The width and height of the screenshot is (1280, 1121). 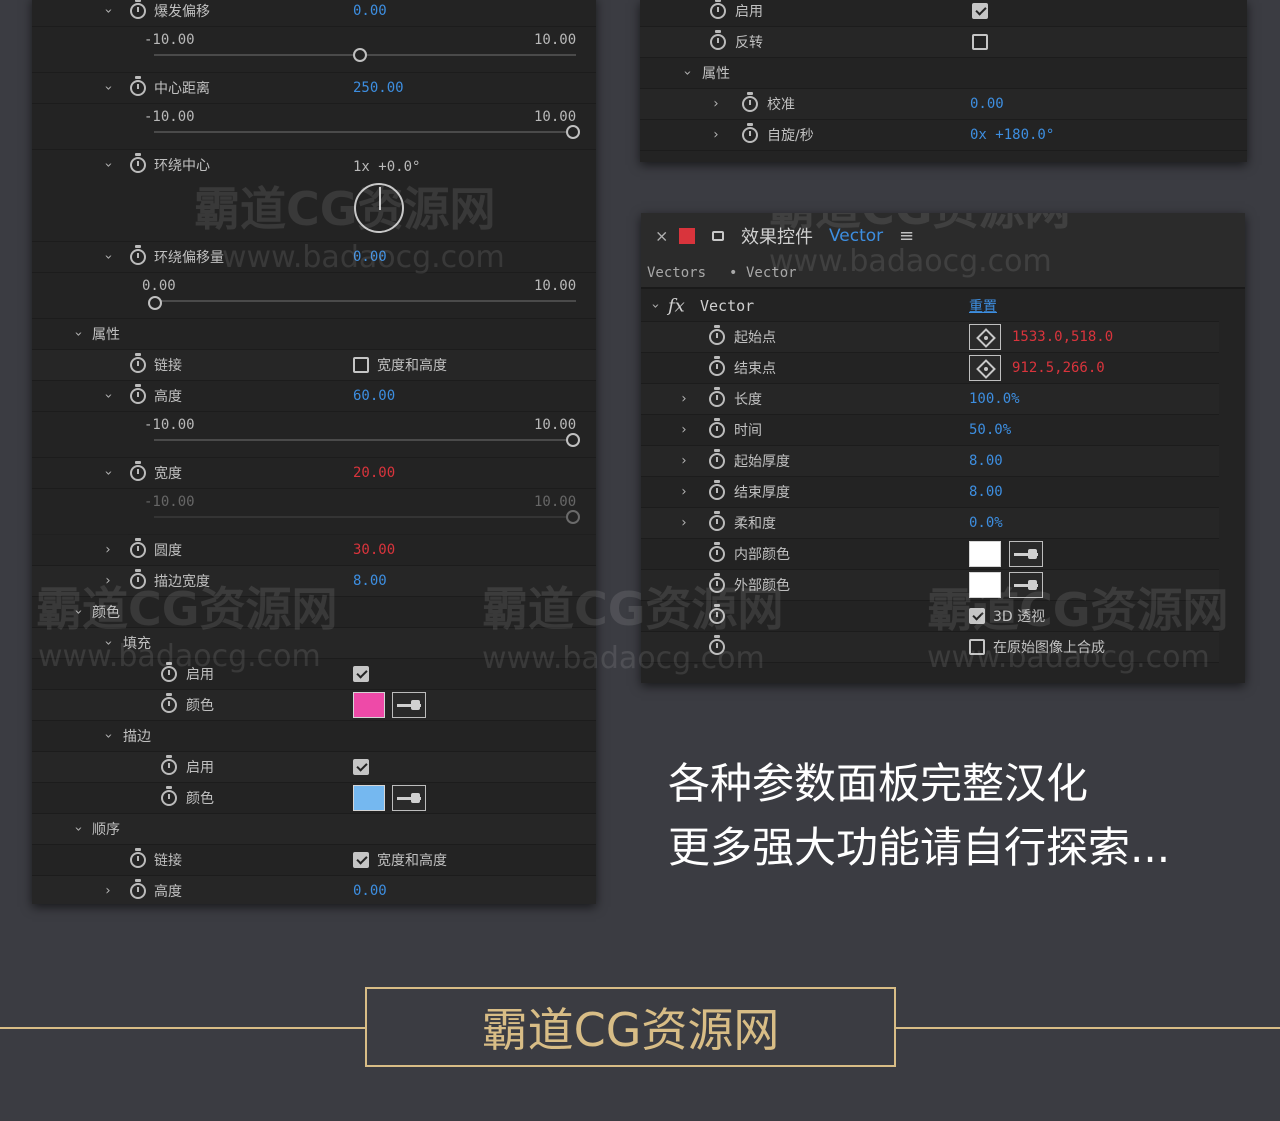 I want to click on lock-icon, so click(x=718, y=236).